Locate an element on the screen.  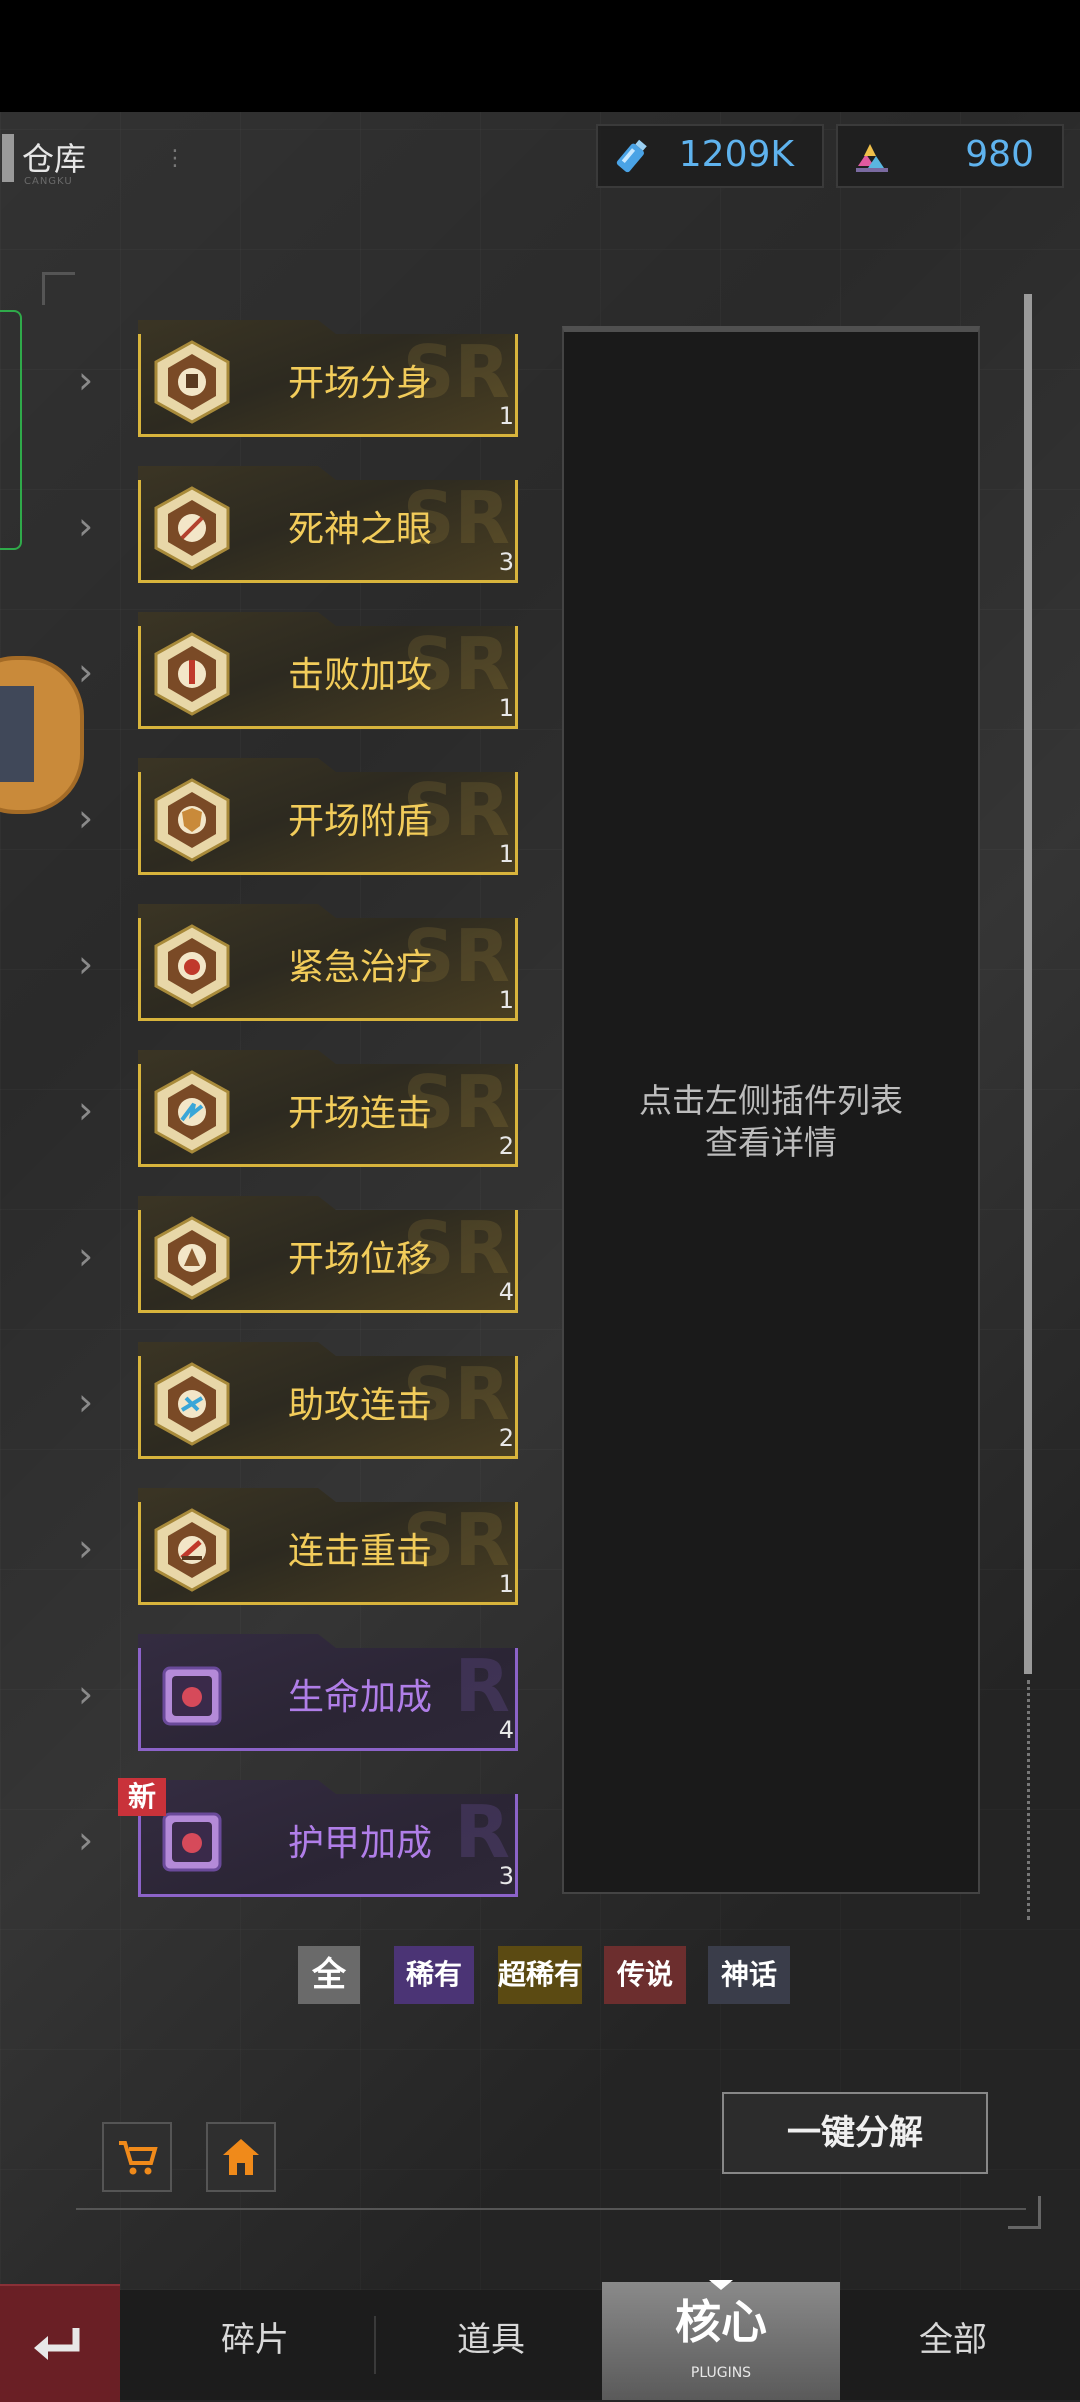
plugin-item: › SR 开场位移 4 is located at coordinates (304, 1257).